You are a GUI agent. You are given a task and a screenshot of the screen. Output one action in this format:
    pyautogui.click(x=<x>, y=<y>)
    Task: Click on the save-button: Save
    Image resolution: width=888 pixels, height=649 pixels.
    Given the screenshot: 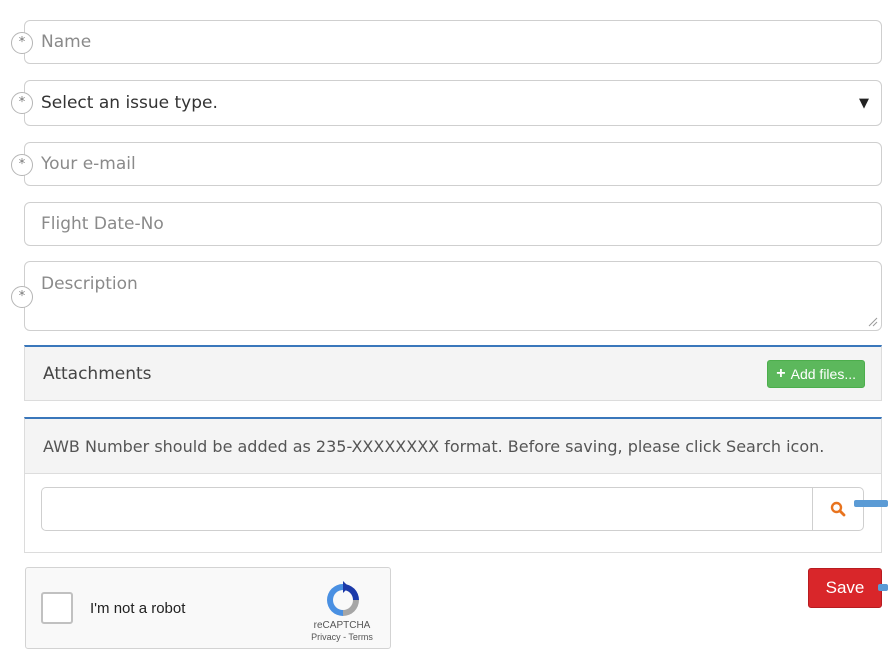 What is the action you would take?
    pyautogui.click(x=845, y=588)
    